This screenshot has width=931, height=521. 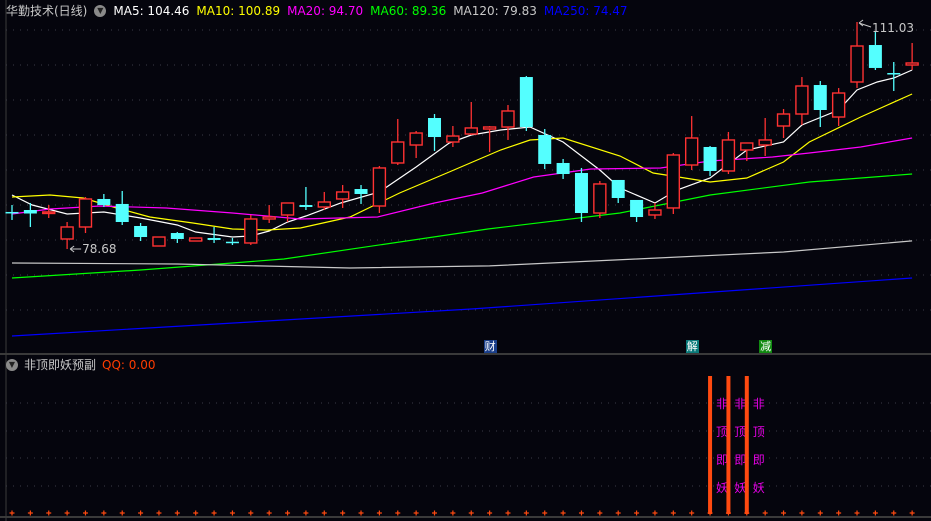 I want to click on ma-label-ma120: MA120: 79.83, so click(x=495, y=10).